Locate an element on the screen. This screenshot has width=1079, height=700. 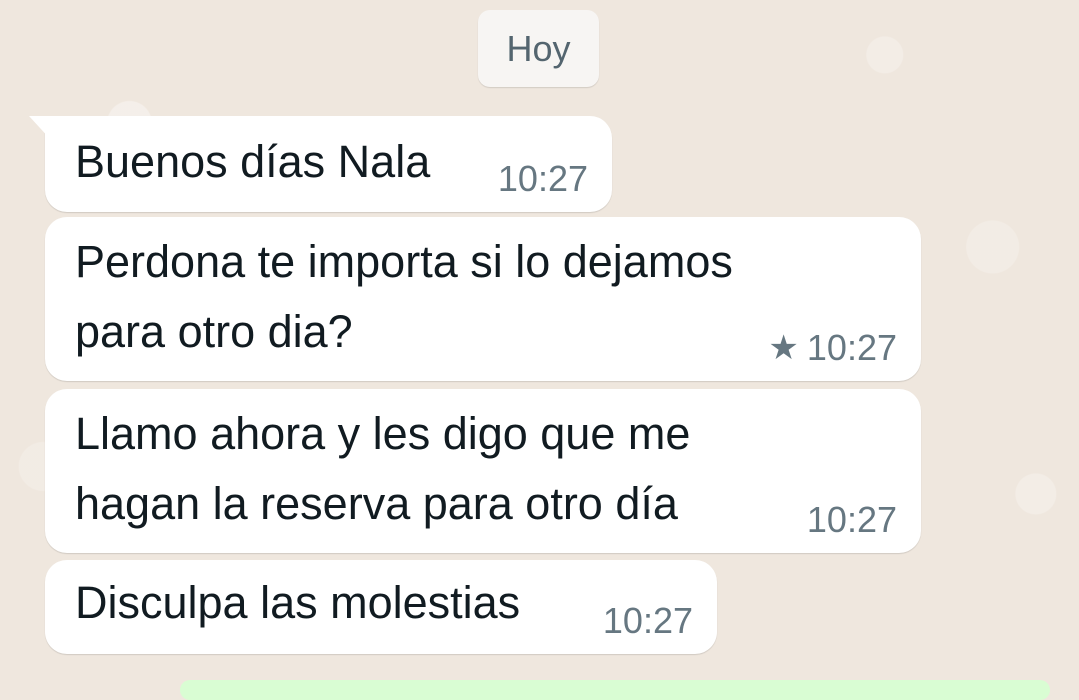
star-icon: ★ is located at coordinates (783, 348).